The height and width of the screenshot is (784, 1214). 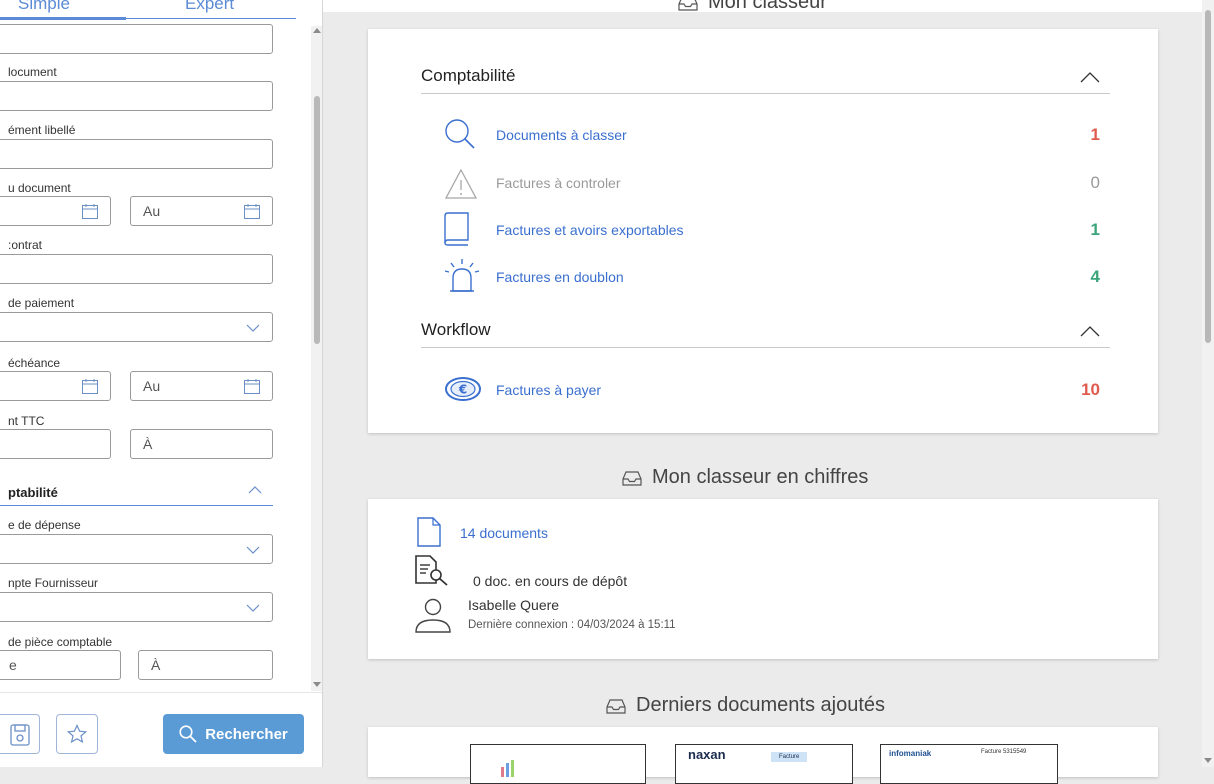 I want to click on tab-simple: Simple, so click(x=44, y=7).